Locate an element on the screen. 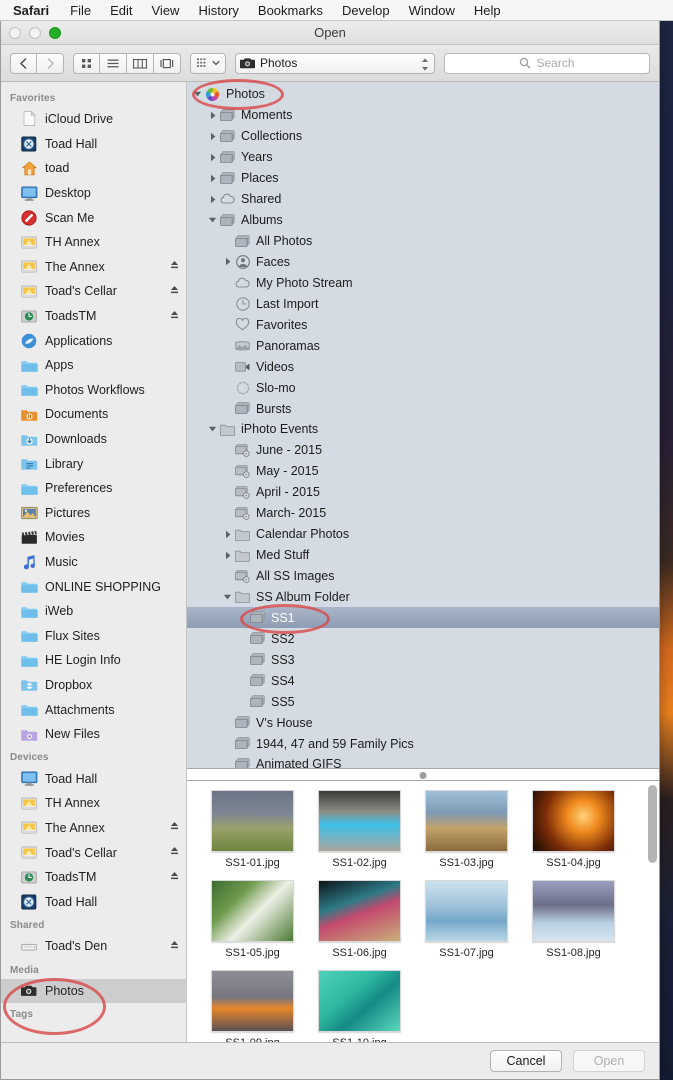 The height and width of the screenshot is (1080, 673). thumbnail-item: SS1-10.jpg is located at coordinates (359, 1006).